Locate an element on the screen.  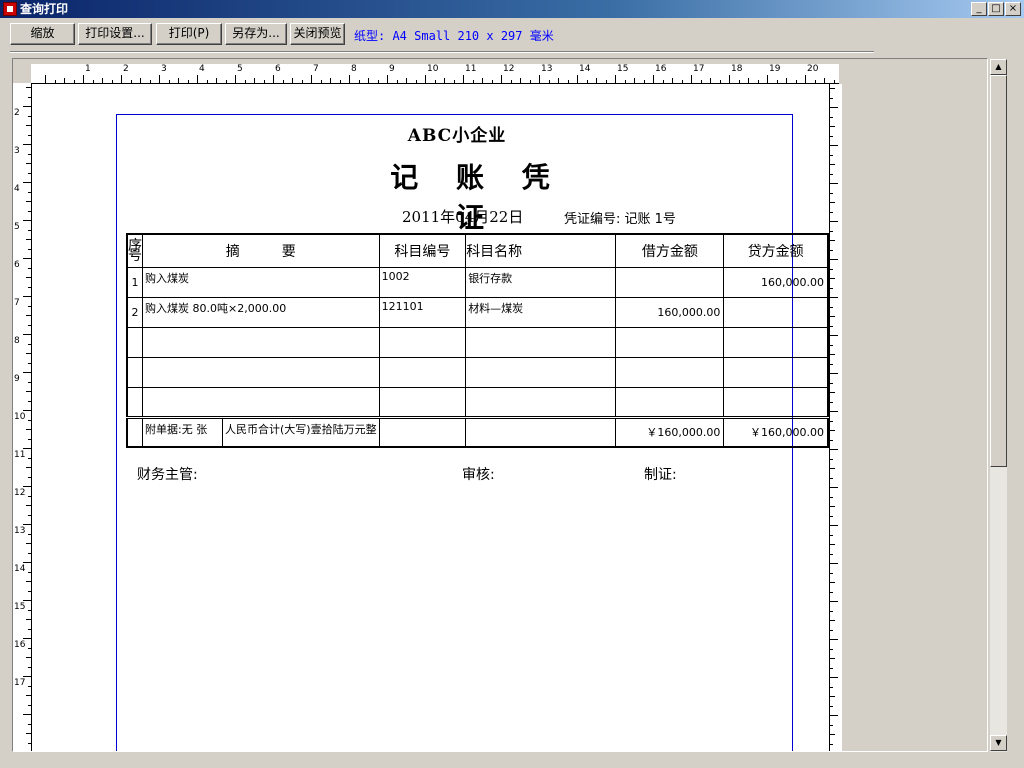
row-account-name is located at coordinates (541, 372).